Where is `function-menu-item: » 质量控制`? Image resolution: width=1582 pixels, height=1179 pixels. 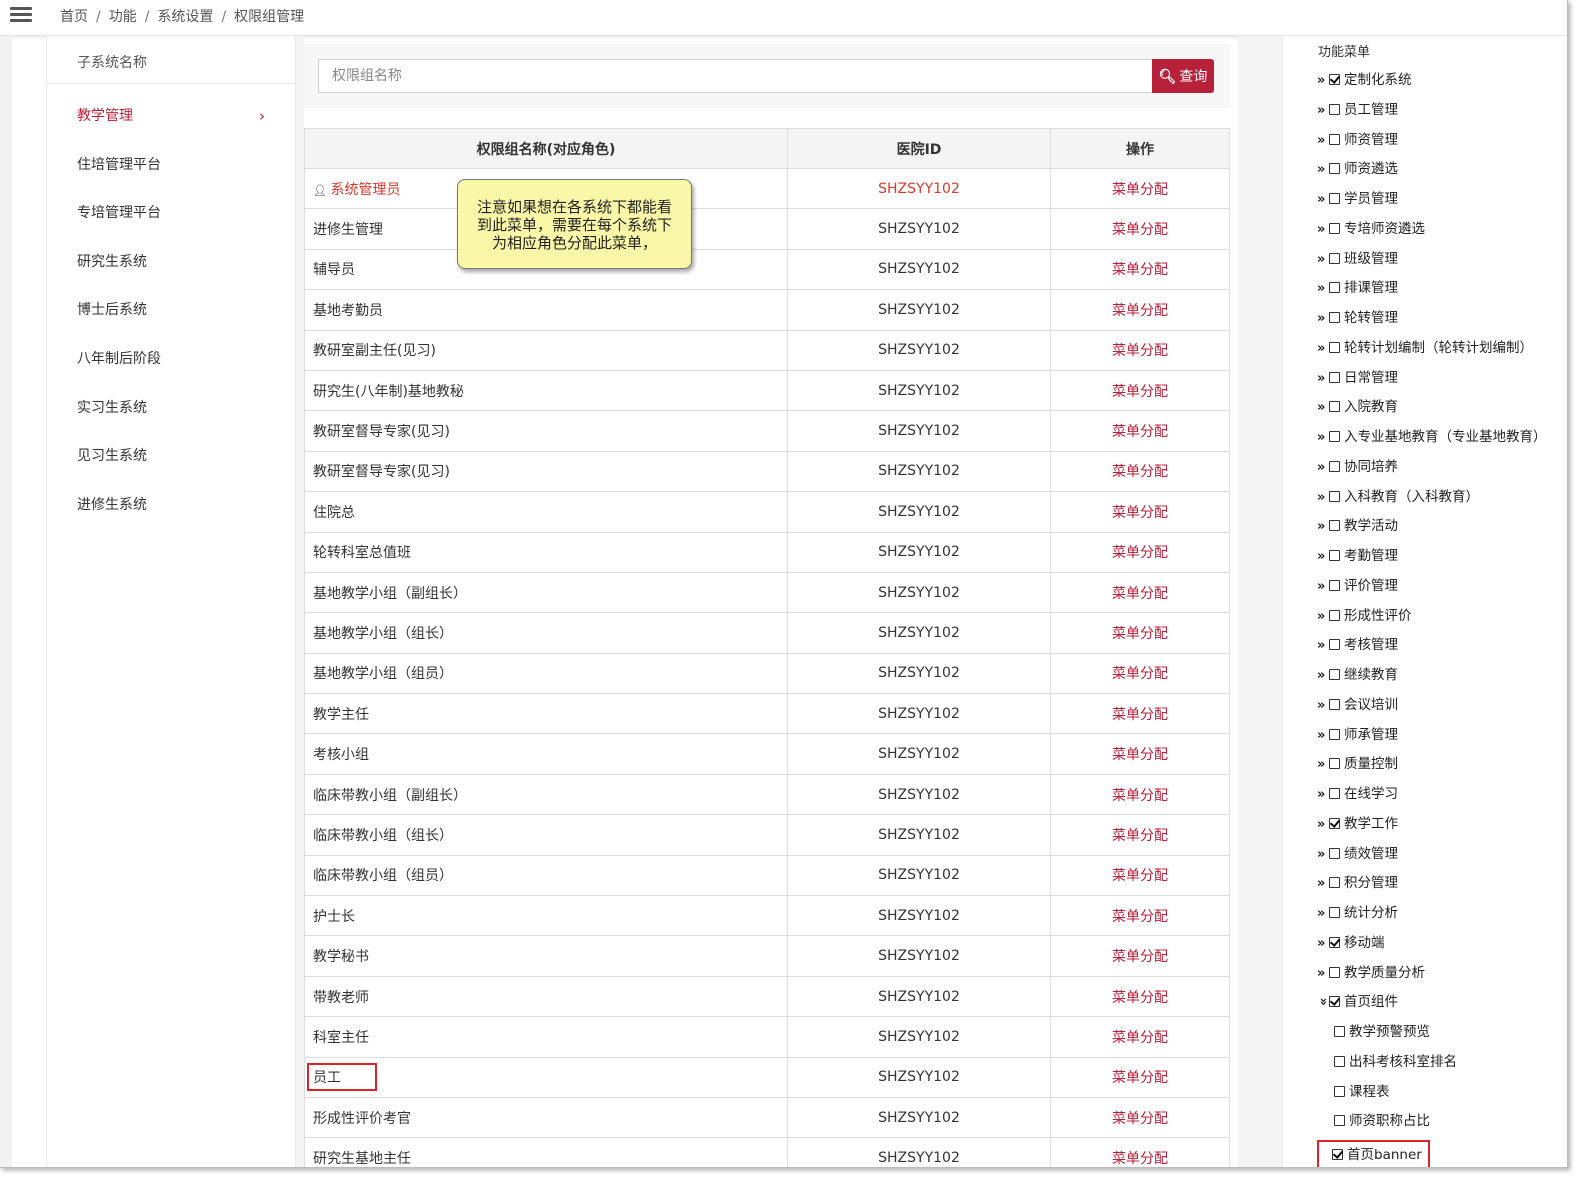
function-menu-item: » 质量控制 is located at coordinates (1432, 768).